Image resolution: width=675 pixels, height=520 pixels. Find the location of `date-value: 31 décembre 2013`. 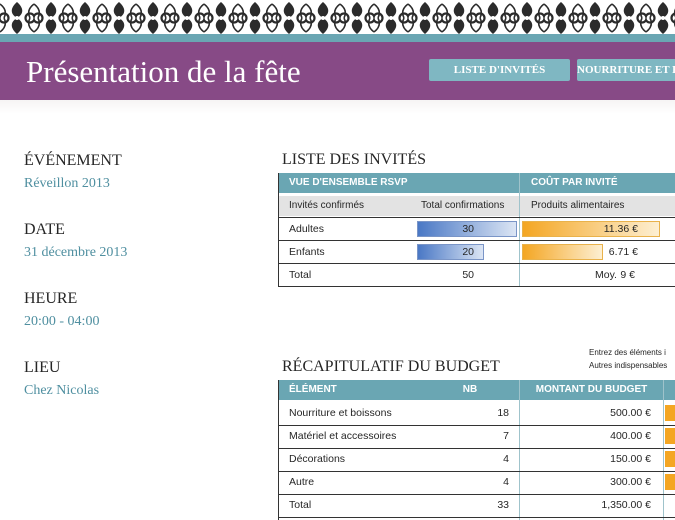

date-value: 31 décembre 2013 is located at coordinates (75, 253).